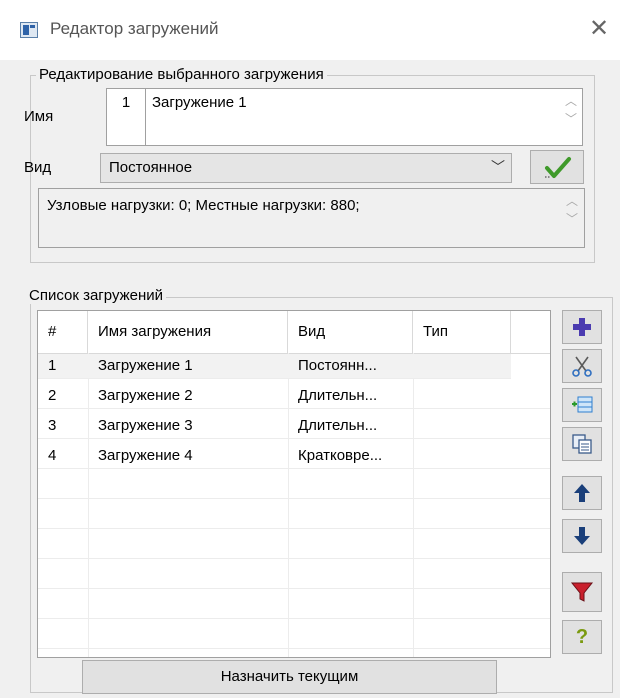  Describe the element at coordinates (151, 167) in the screenshot. I see `type-select-value: Постоянное` at that location.